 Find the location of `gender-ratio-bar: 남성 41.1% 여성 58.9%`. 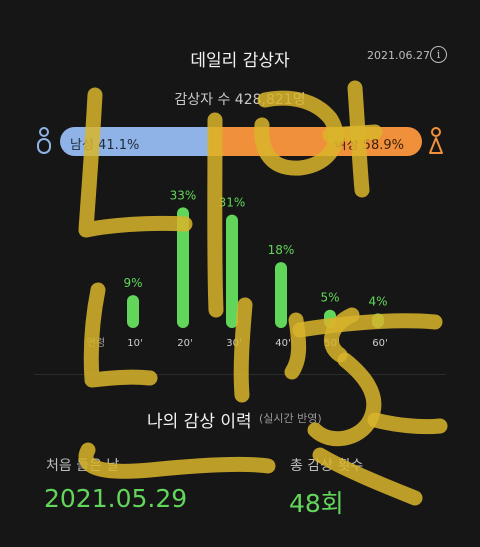

gender-ratio-bar: 남성 41.1% 여성 58.9% is located at coordinates (241, 141).